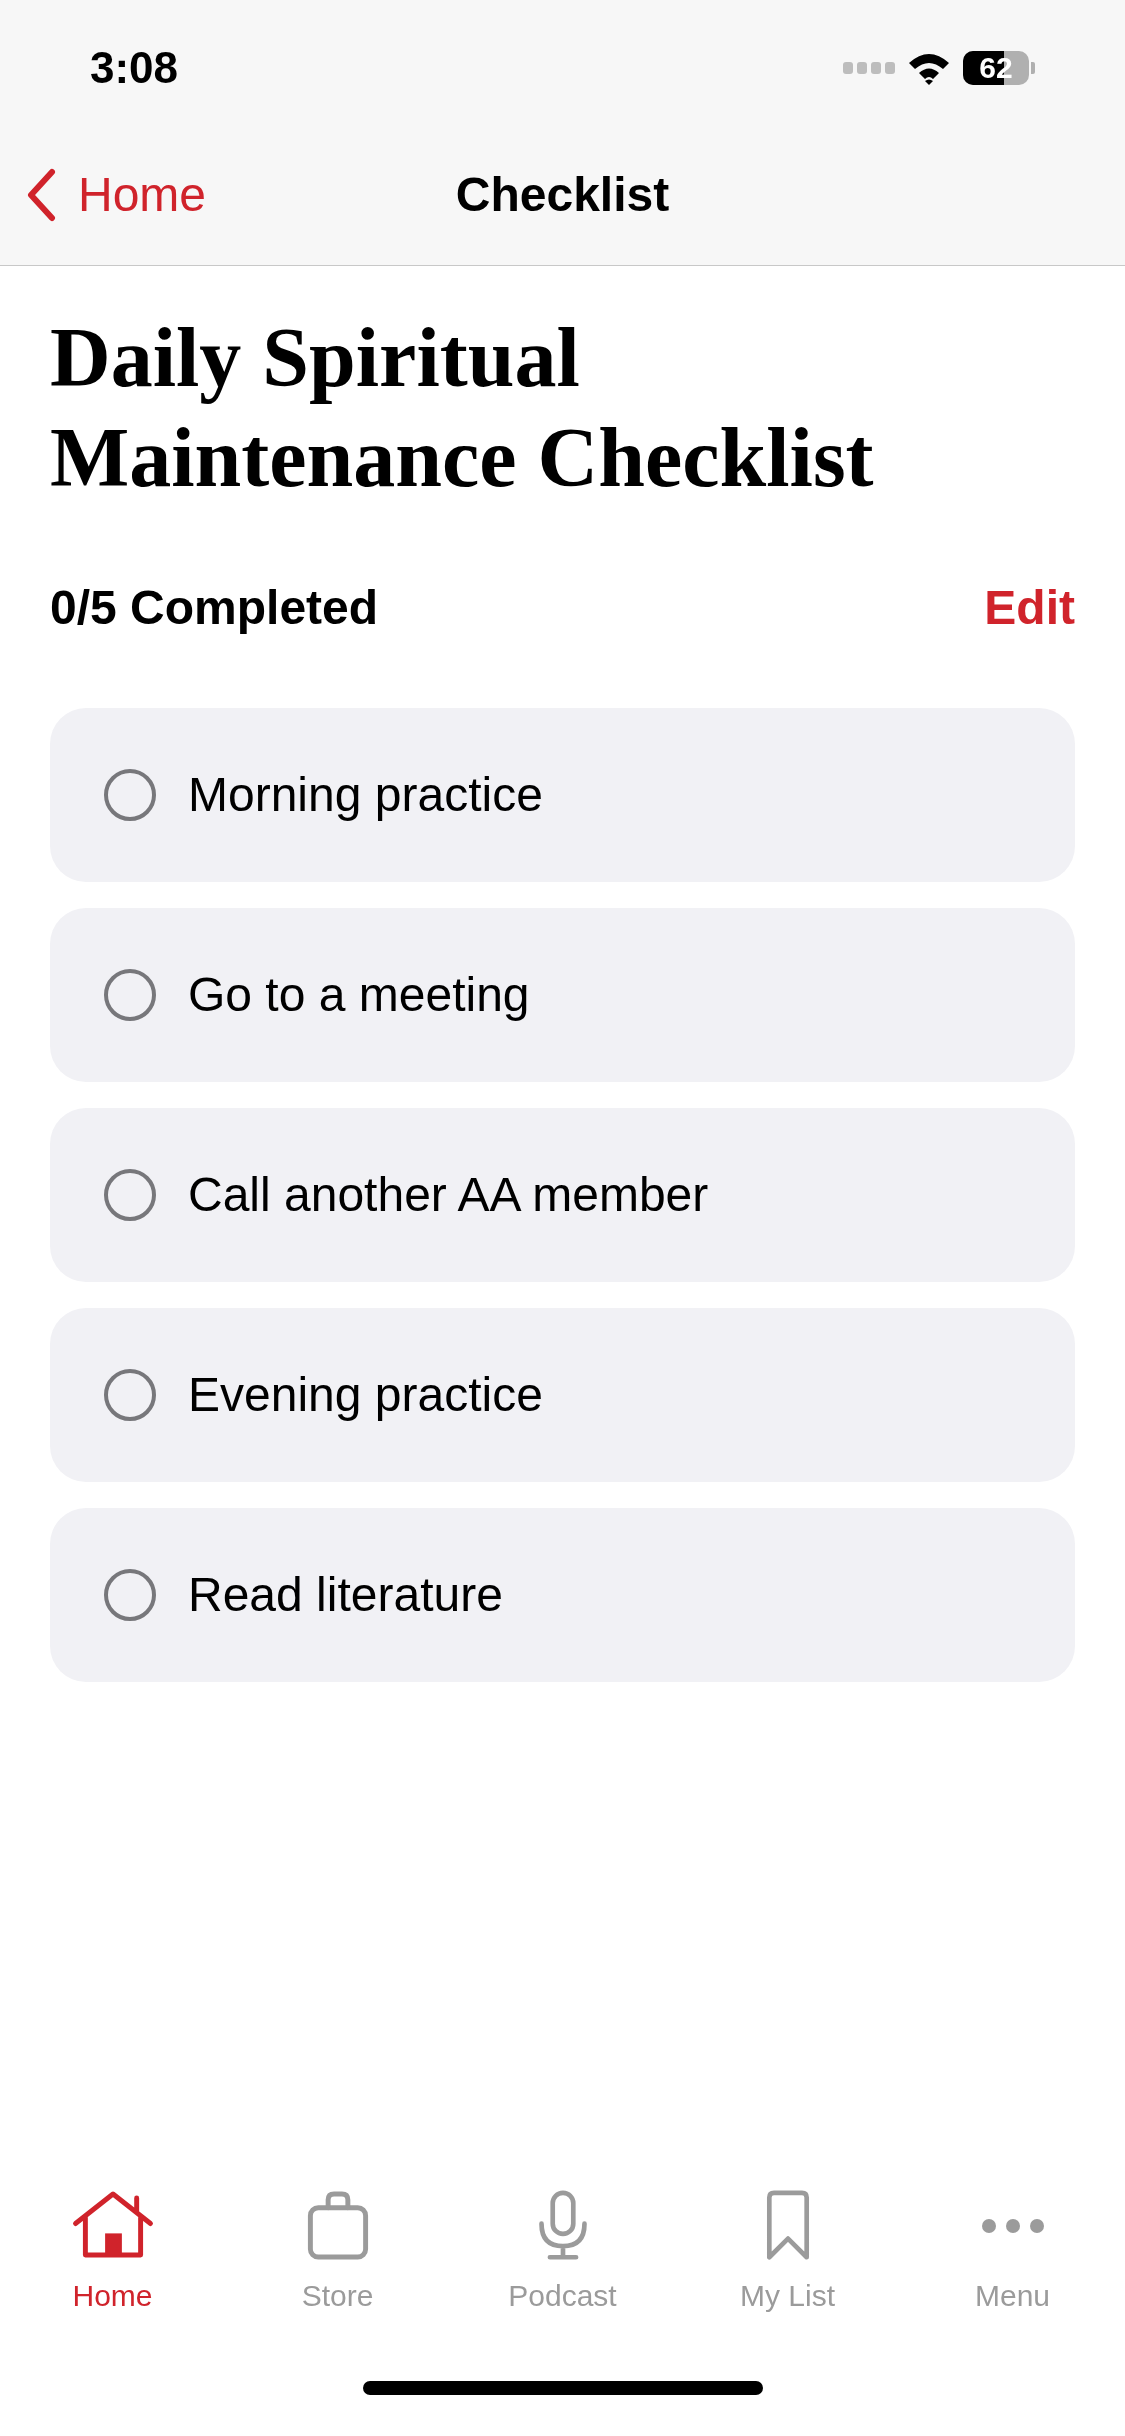 The width and height of the screenshot is (1125, 2436). Describe the element at coordinates (462, 408) in the screenshot. I see `page-title: Daily Spiritual Maintenance Checklist` at that location.